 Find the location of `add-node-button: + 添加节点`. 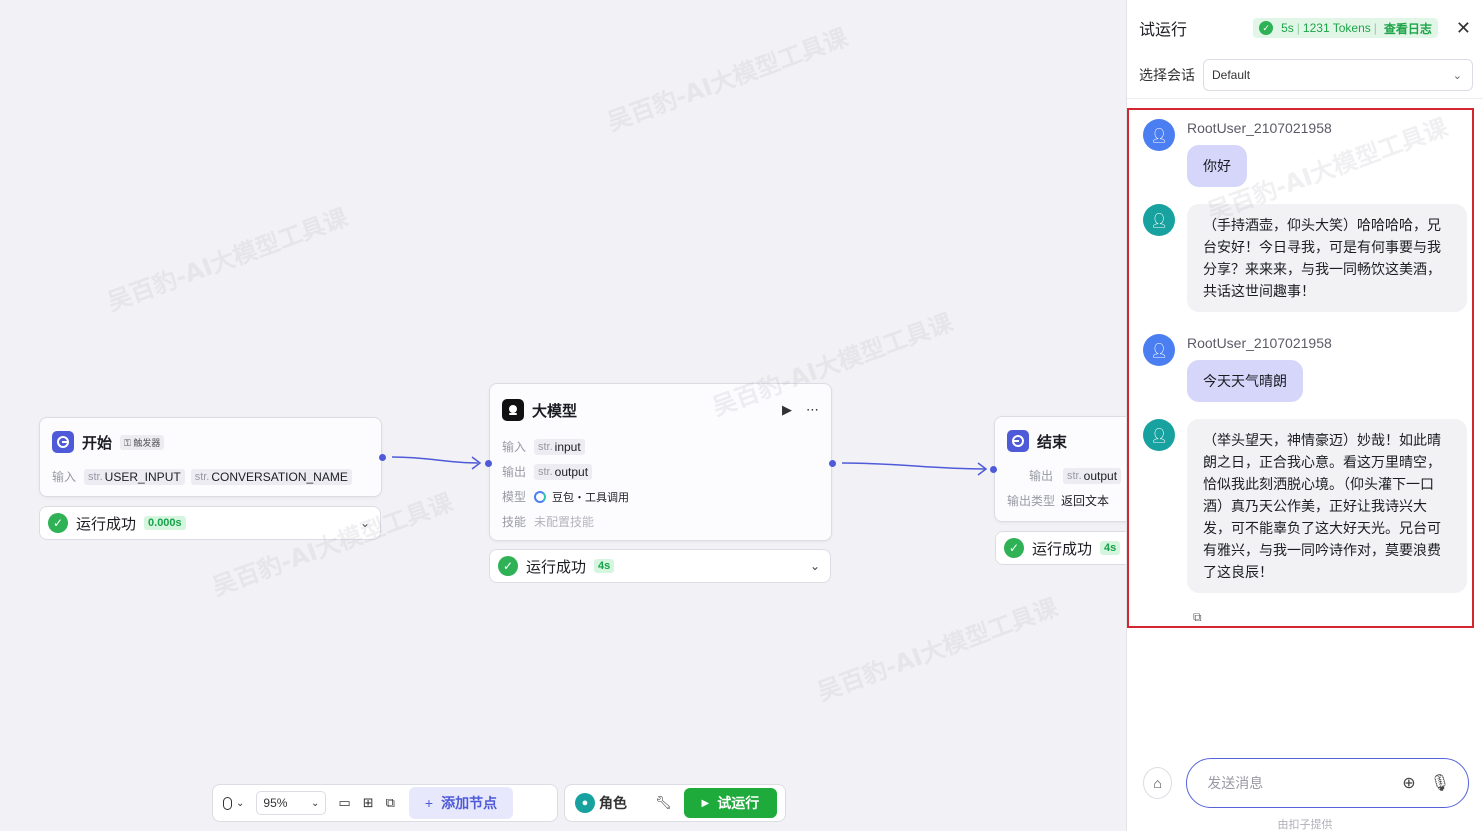

add-node-button: + 添加节点 is located at coordinates (461, 803).